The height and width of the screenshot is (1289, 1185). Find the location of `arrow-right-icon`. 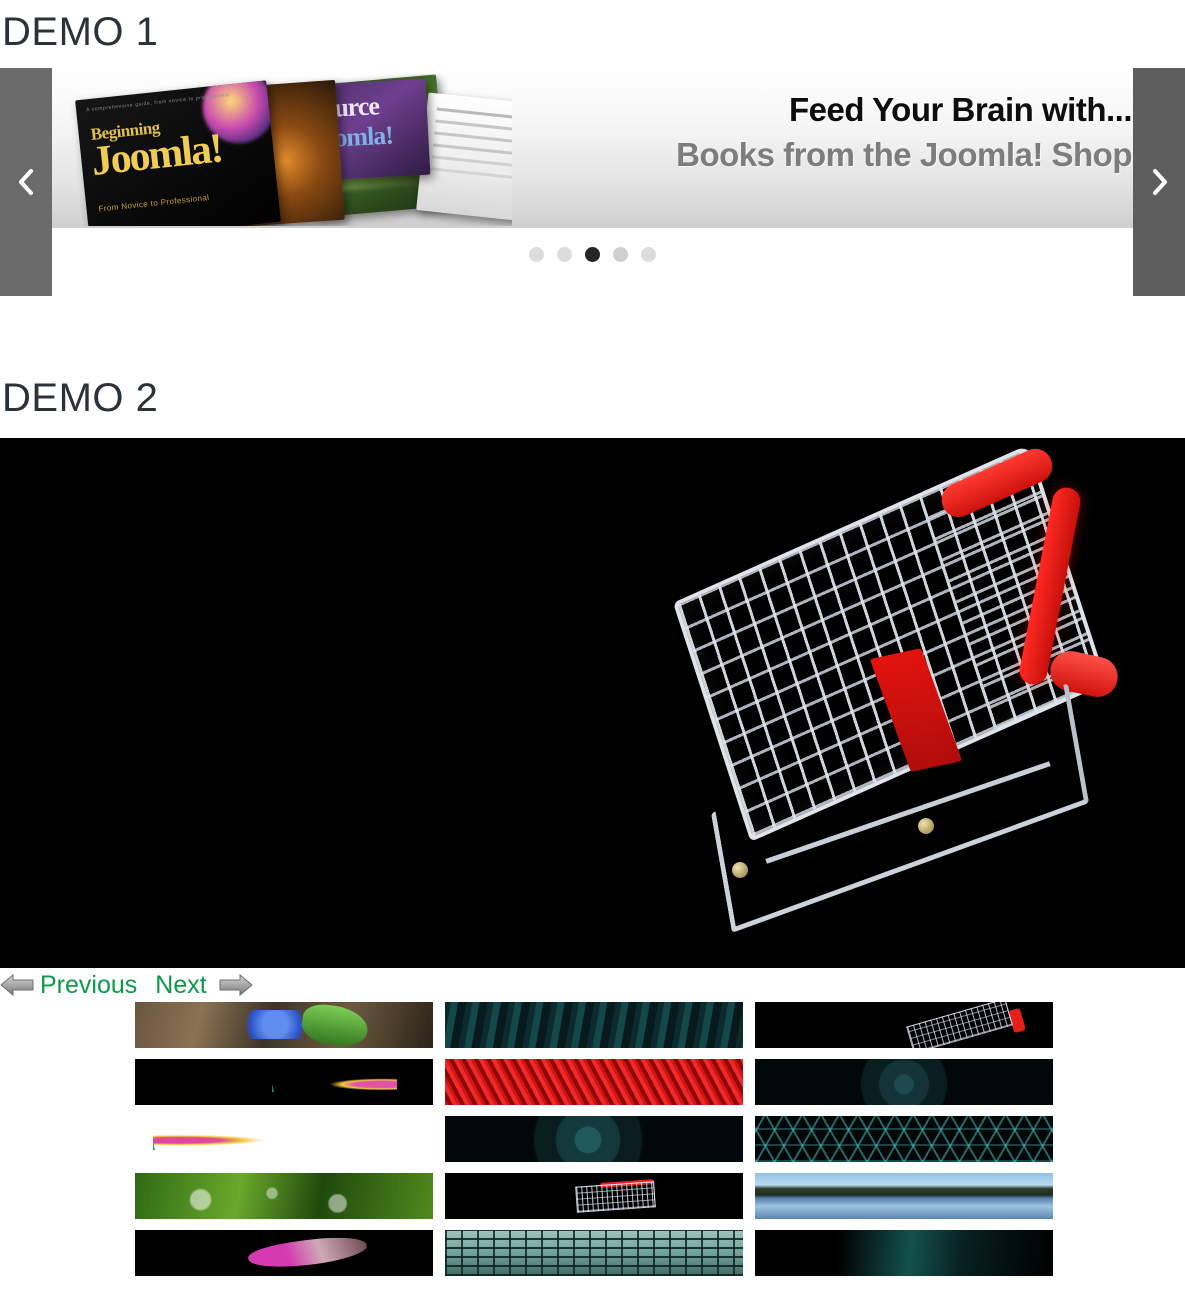

arrow-right-icon is located at coordinates (236, 985).